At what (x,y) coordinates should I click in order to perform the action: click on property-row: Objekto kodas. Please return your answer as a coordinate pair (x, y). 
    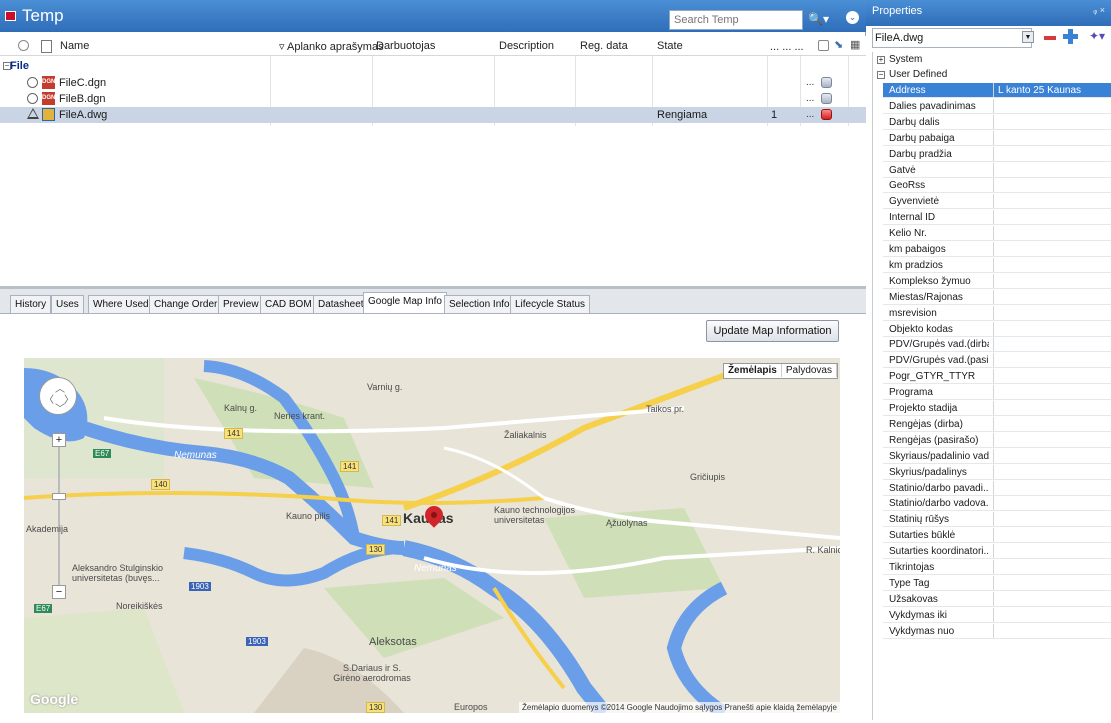
    Looking at the image, I should click on (997, 329).